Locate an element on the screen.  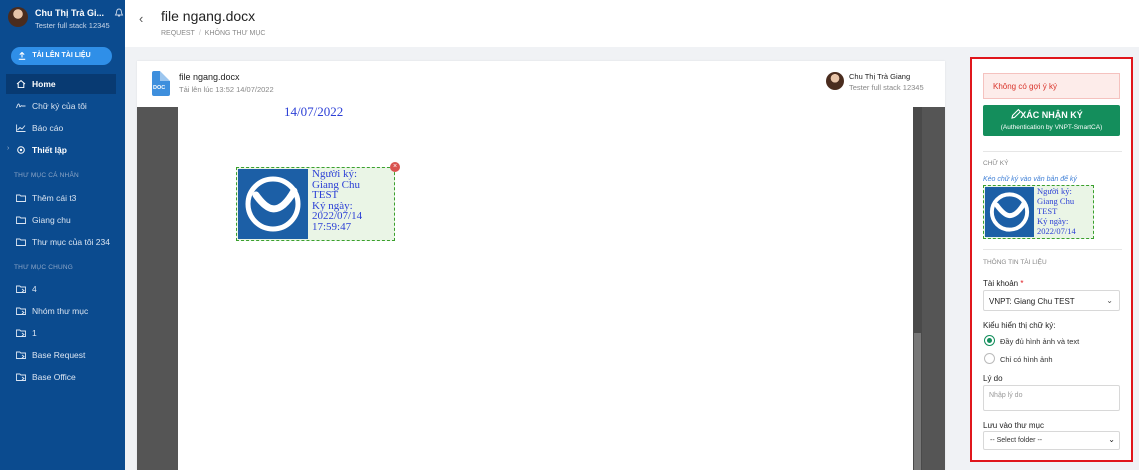
folder-label: Thư mục của tôi 234 is located at coordinates (71, 242).